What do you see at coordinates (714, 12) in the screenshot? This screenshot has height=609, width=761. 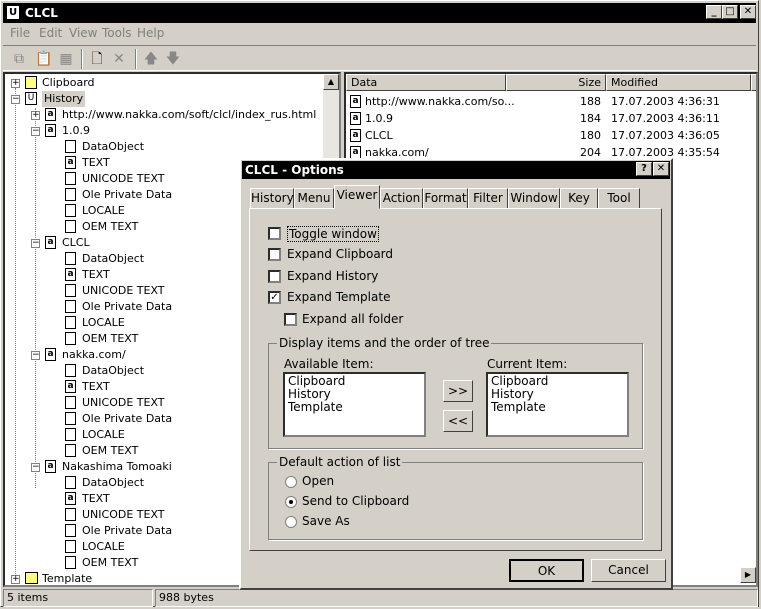 I see `minimize-button: _` at bounding box center [714, 12].